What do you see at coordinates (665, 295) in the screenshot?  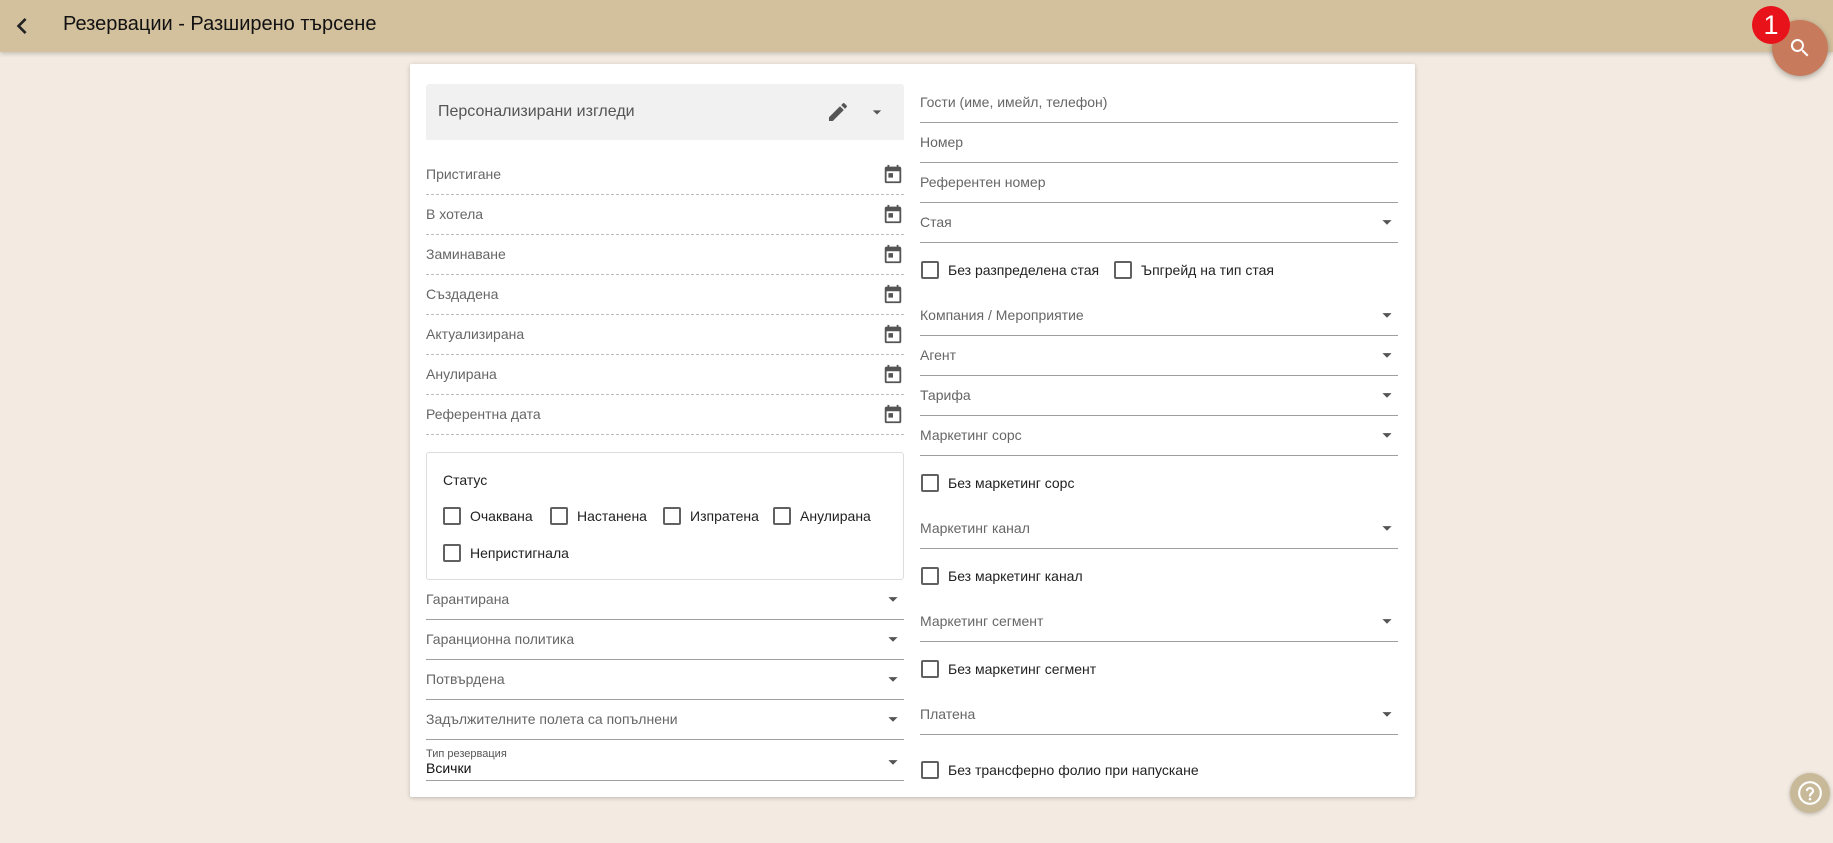 I see `created-date-field: Създадена` at bounding box center [665, 295].